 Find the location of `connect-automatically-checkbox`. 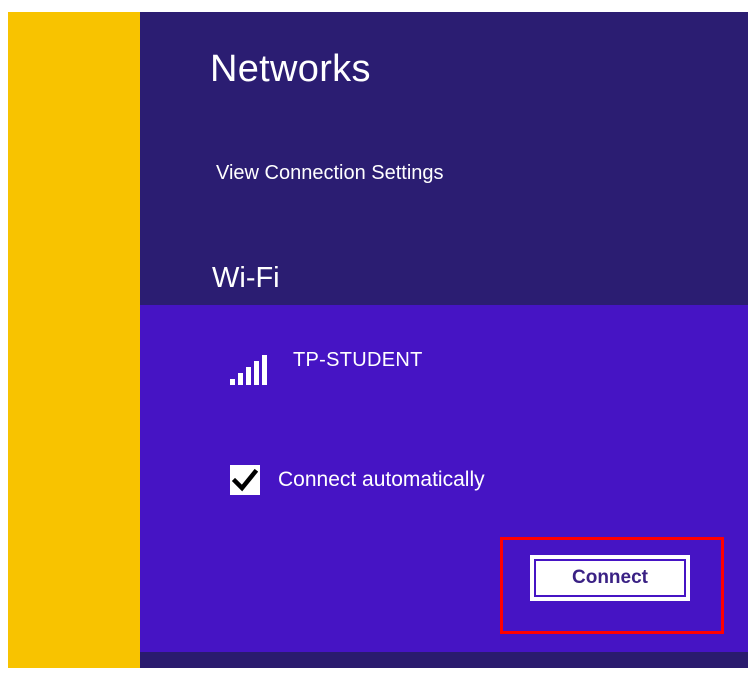

connect-automatically-checkbox is located at coordinates (245, 480).